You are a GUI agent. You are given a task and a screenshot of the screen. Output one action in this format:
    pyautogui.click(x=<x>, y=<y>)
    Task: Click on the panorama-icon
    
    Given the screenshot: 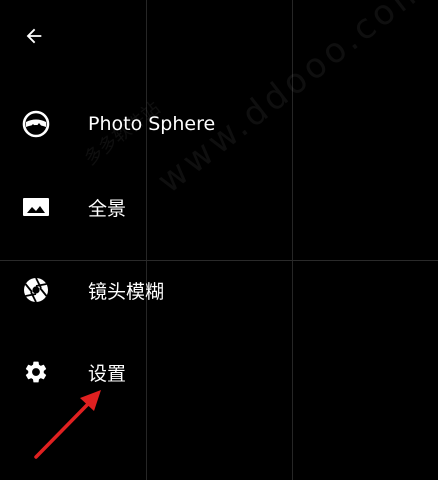 What is the action you would take?
    pyautogui.click(x=36, y=207)
    